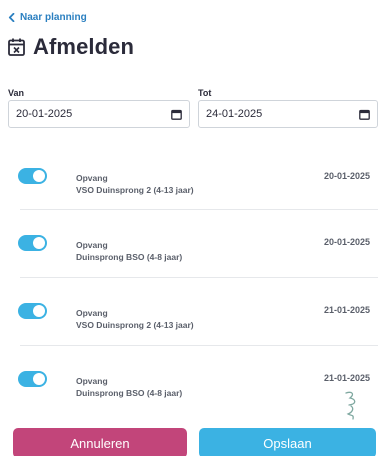 The height and width of the screenshot is (456, 378). Describe the element at coordinates (350, 405) in the screenshot. I see `scribble-mark` at that location.